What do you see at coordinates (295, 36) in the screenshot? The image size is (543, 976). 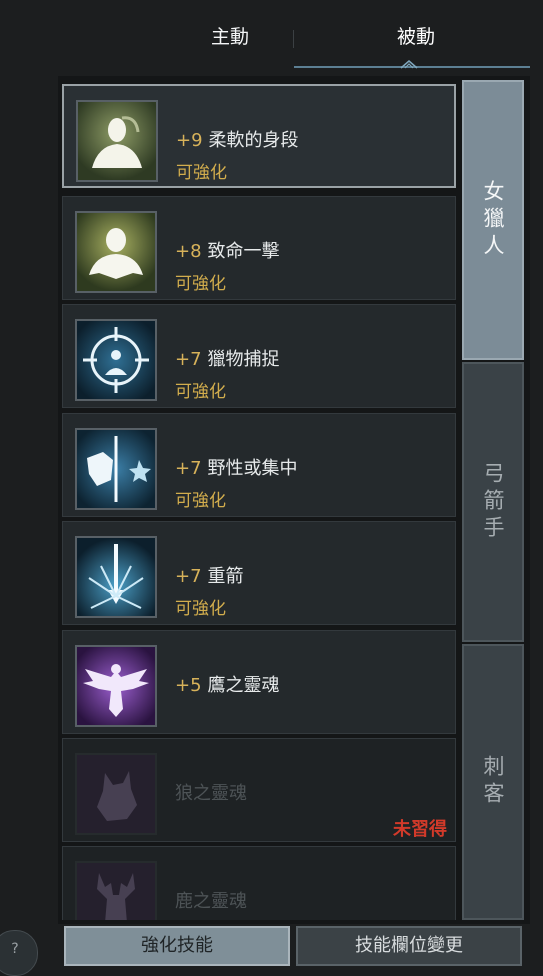 I see `tab-bar: 主動 被動` at bounding box center [295, 36].